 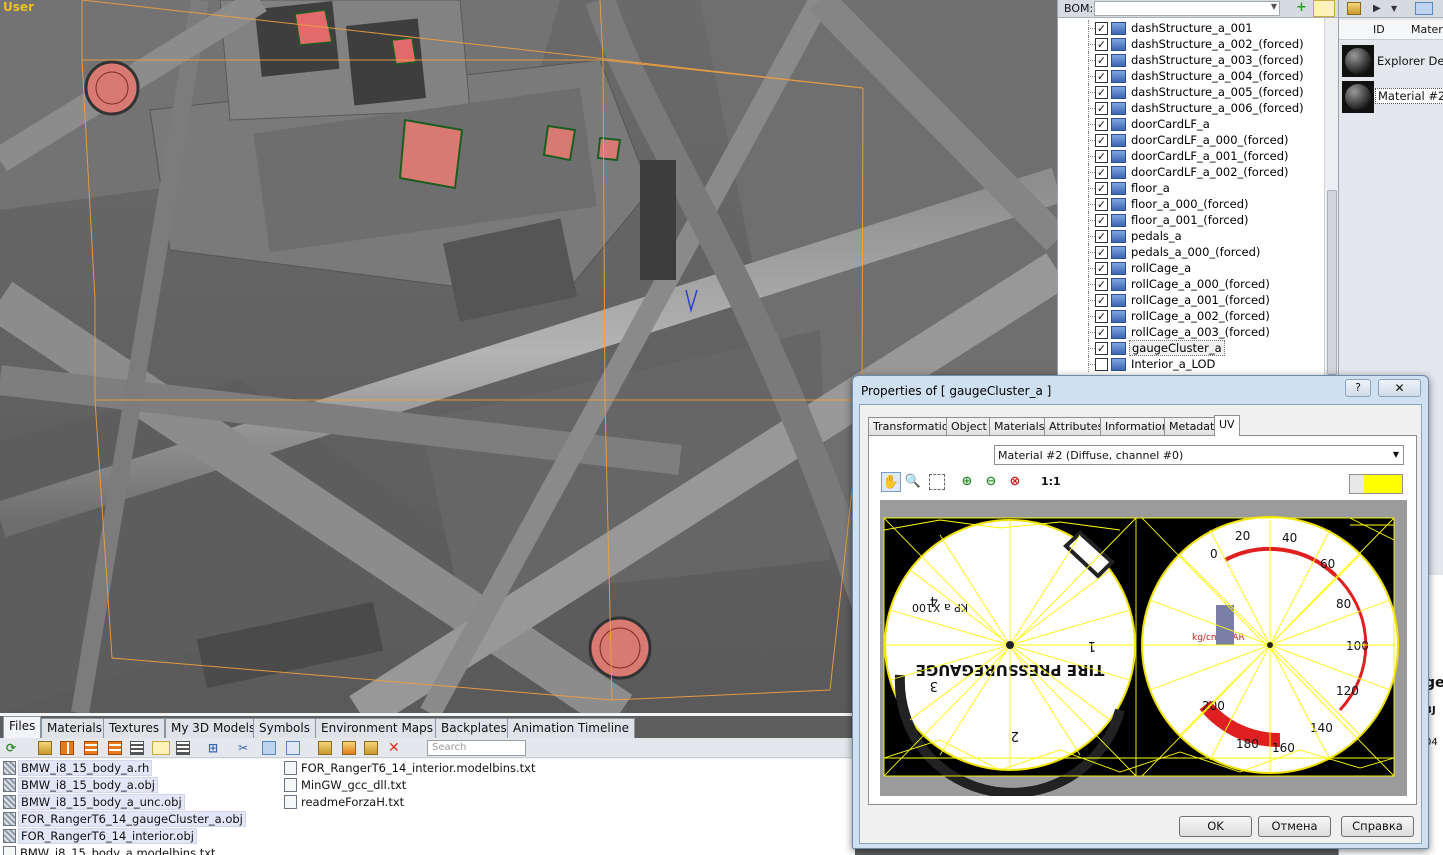 I want to click on refresh-icon: ⟳, so click(x=13, y=748).